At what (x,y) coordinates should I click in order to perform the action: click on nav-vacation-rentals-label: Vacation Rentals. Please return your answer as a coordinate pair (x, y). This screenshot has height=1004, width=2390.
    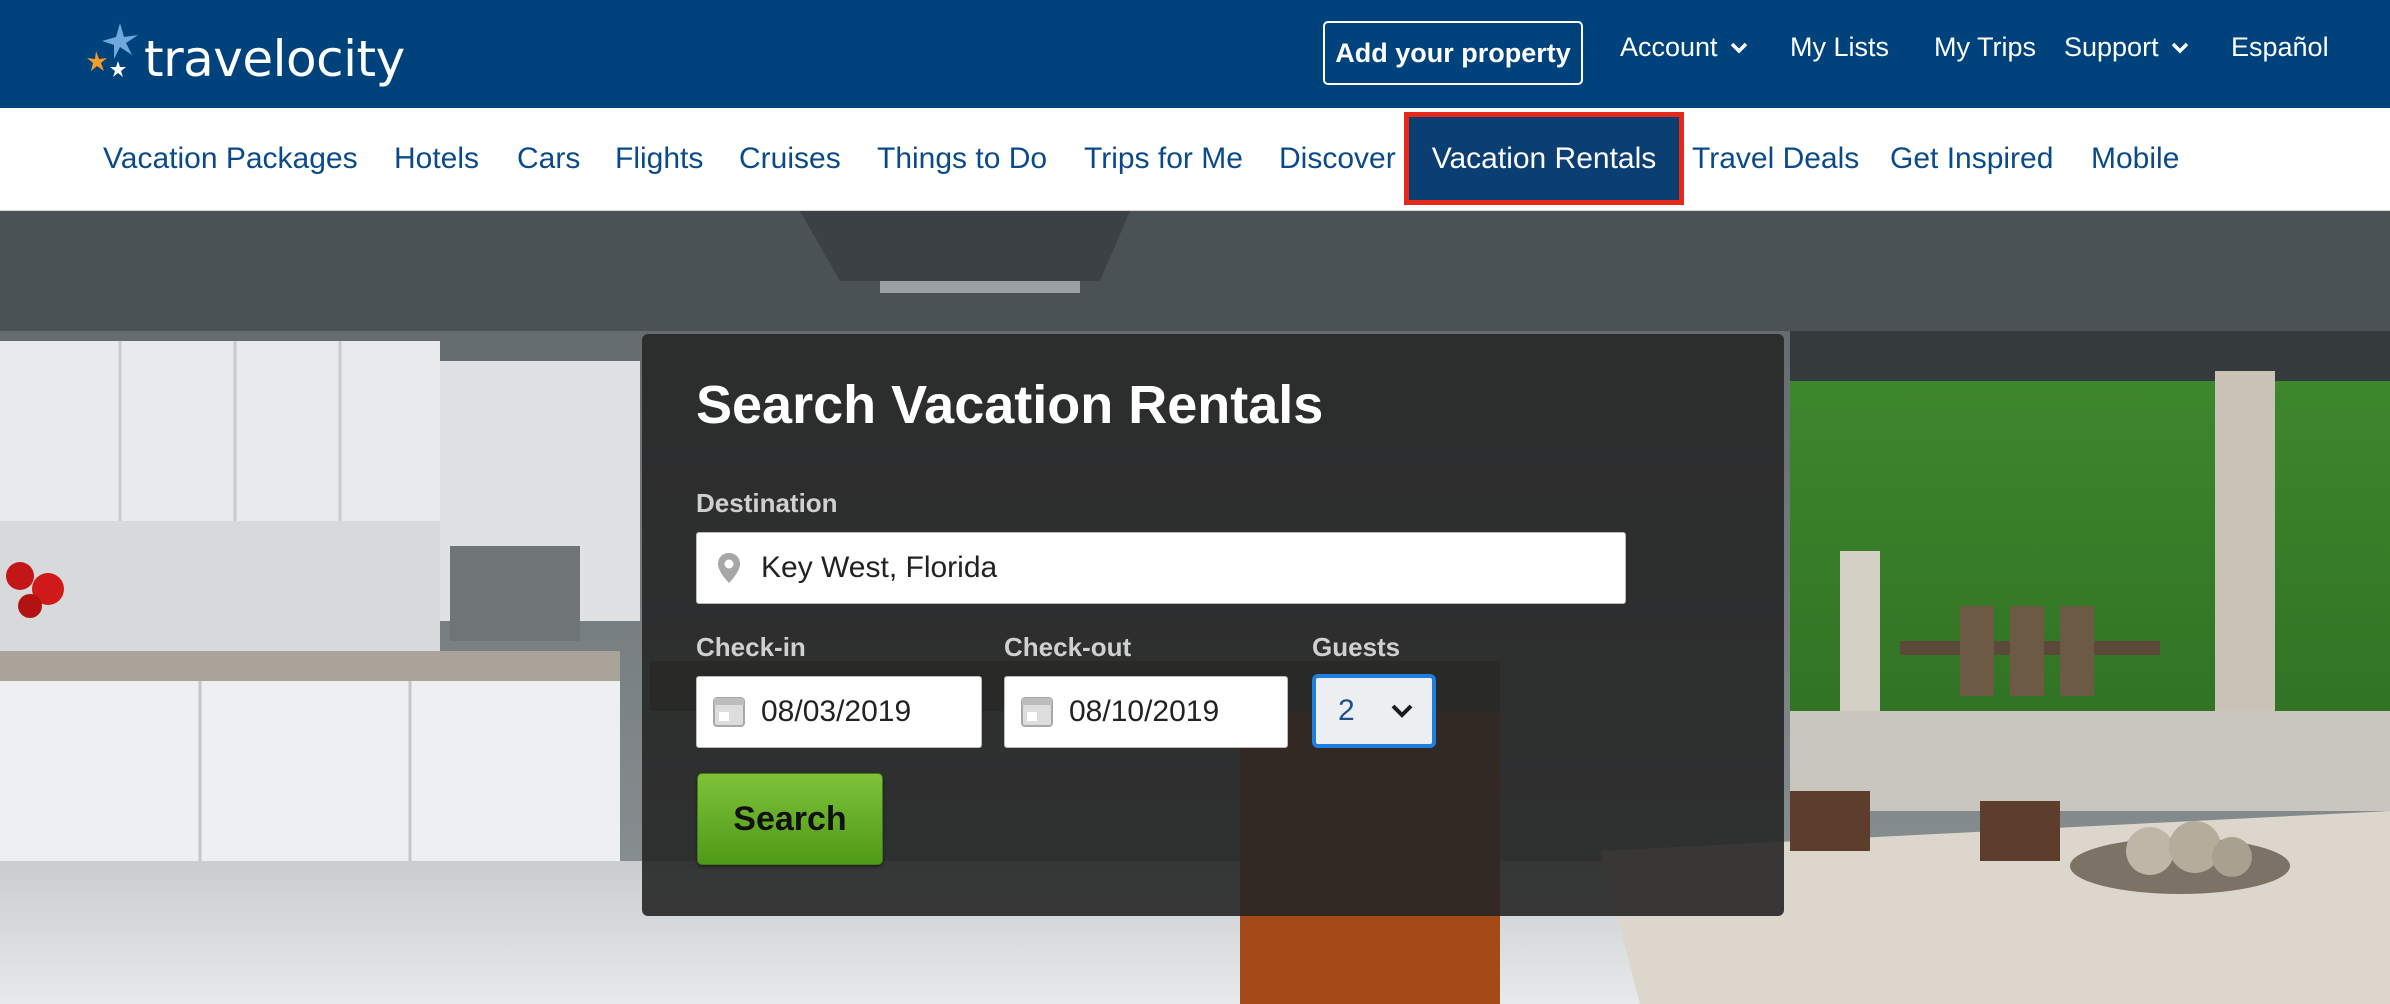
    Looking at the image, I should click on (1544, 158).